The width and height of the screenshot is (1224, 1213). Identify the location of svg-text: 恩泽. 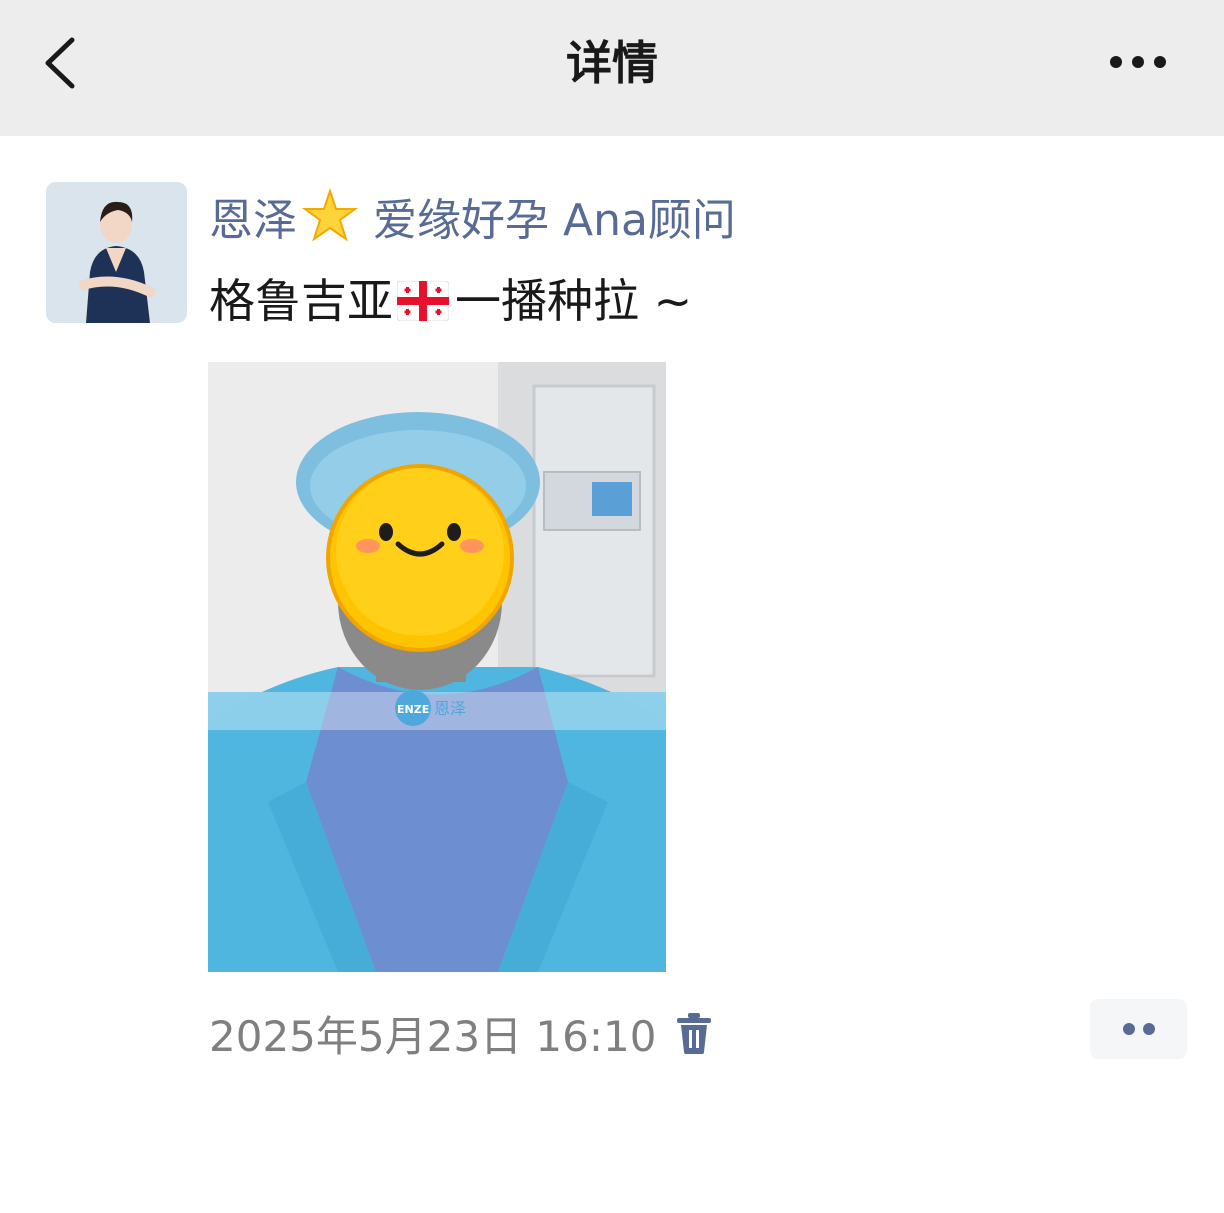
(450, 708).